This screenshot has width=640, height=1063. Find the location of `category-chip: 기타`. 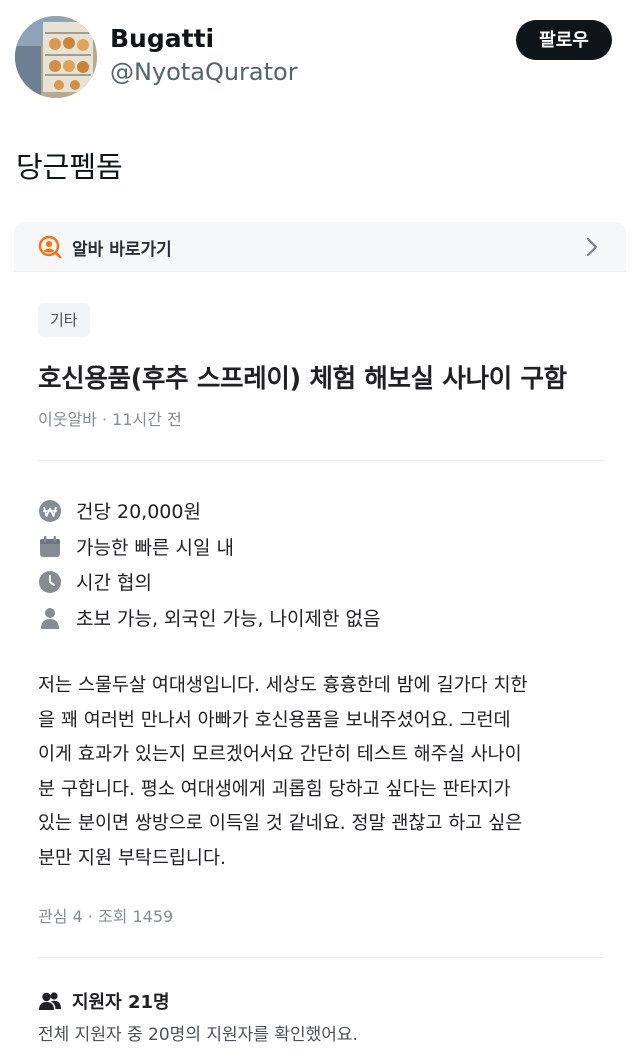

category-chip: 기타 is located at coordinates (64, 320).